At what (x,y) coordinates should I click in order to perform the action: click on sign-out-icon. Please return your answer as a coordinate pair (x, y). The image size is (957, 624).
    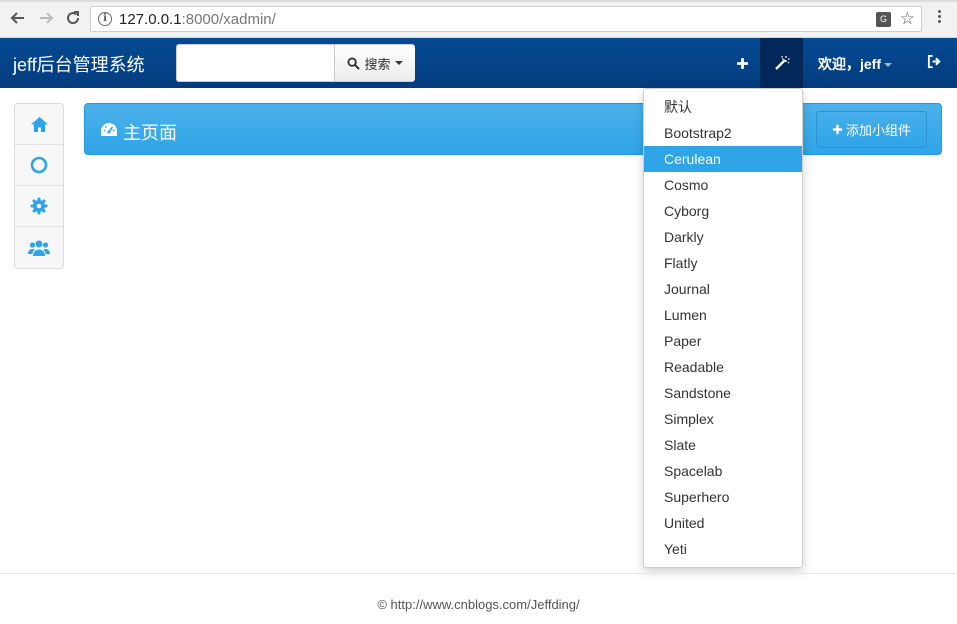
    Looking at the image, I should click on (934, 61).